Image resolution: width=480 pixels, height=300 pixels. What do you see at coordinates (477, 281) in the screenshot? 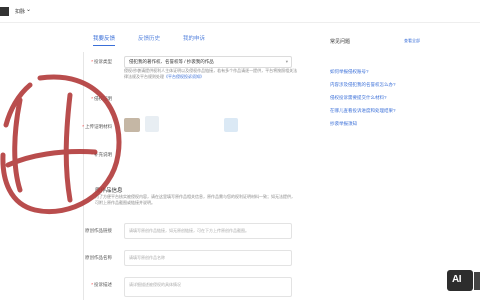
I see `ai-badge-edge` at bounding box center [477, 281].